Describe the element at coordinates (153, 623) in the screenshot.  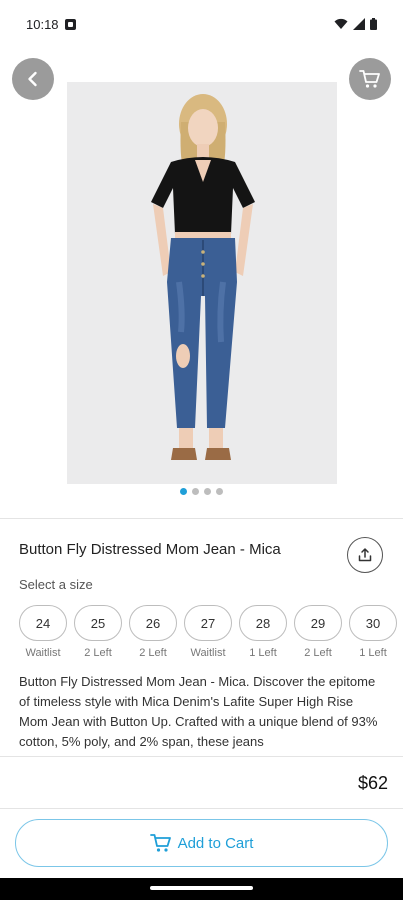
I see `size-pill-26: 26` at that location.